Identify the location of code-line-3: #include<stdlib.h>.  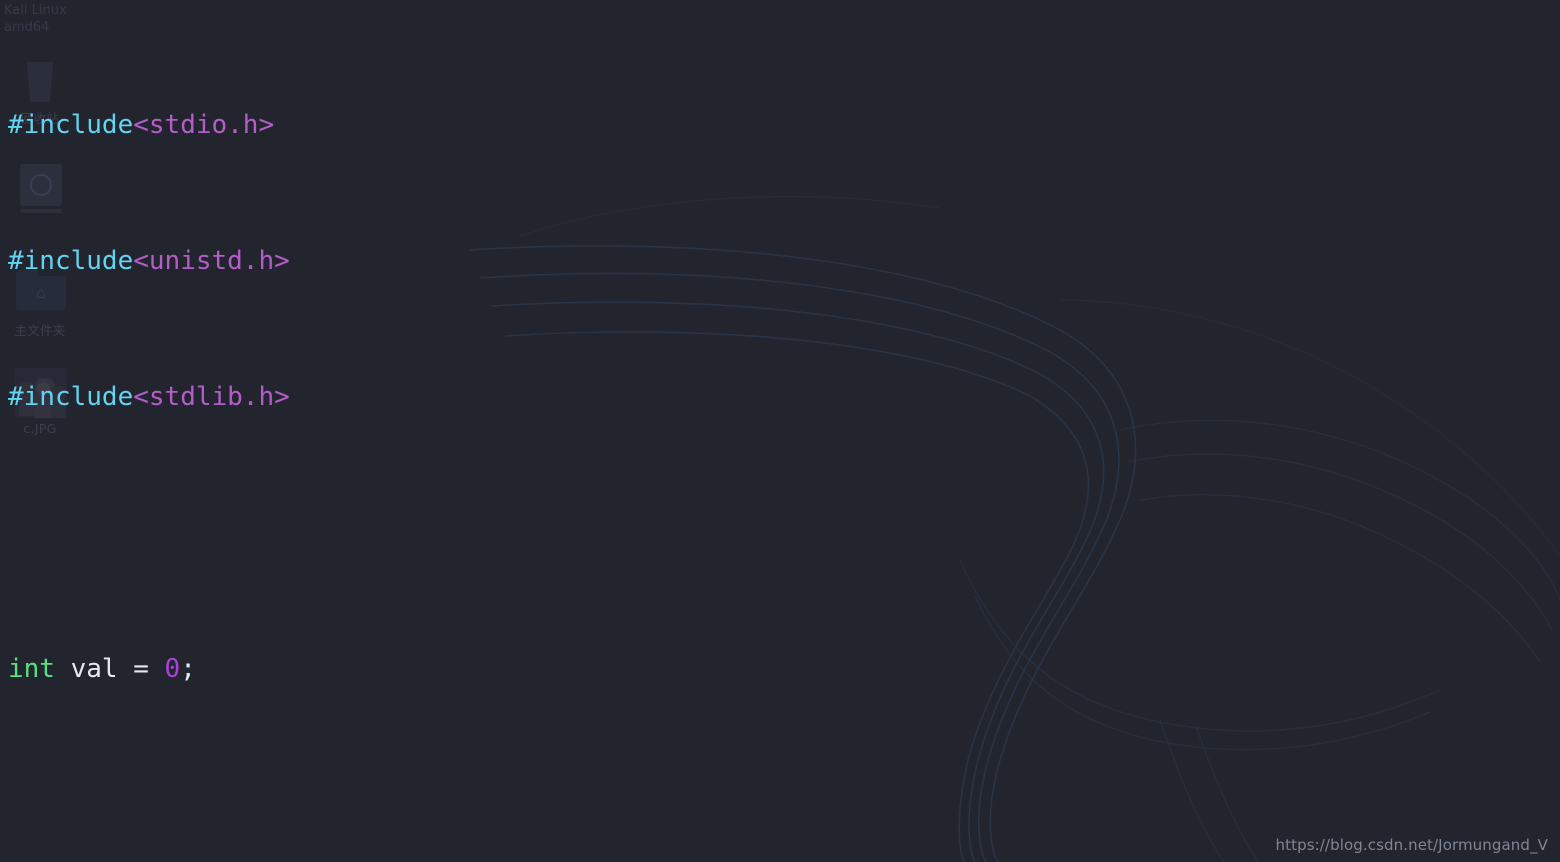
(780, 397).